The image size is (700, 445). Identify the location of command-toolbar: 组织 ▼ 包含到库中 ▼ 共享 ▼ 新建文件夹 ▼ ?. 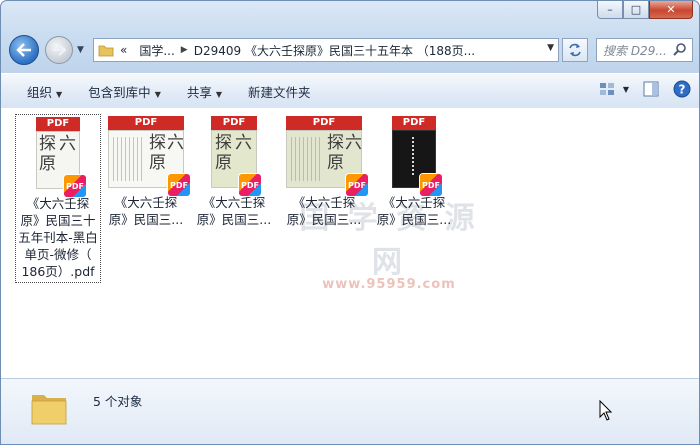
(350, 91).